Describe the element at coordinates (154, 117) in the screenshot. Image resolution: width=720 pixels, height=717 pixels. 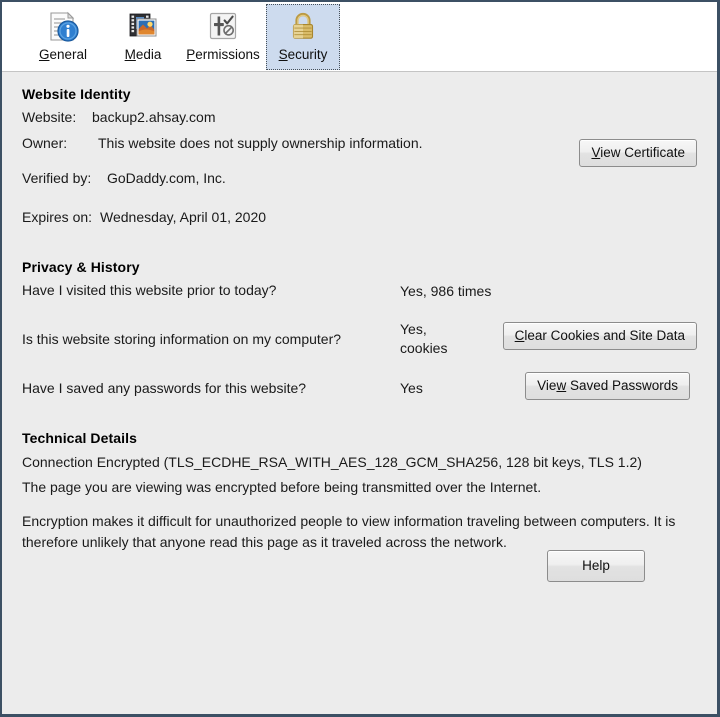
I see `website-value: backup2.ahsay.com` at that location.